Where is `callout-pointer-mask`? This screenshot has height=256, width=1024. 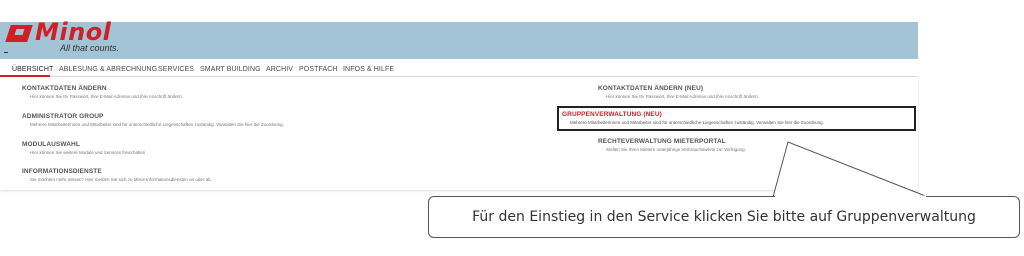 callout-pointer-mask is located at coordinates (850, 196).